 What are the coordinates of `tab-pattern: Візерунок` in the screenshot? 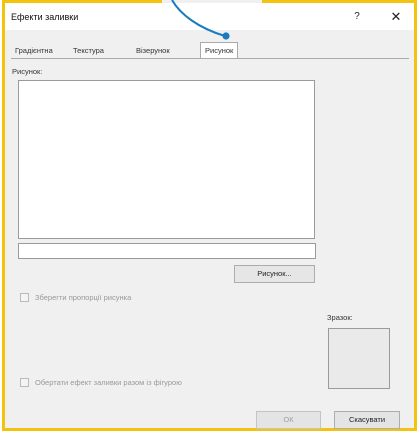 It's located at (153, 51).